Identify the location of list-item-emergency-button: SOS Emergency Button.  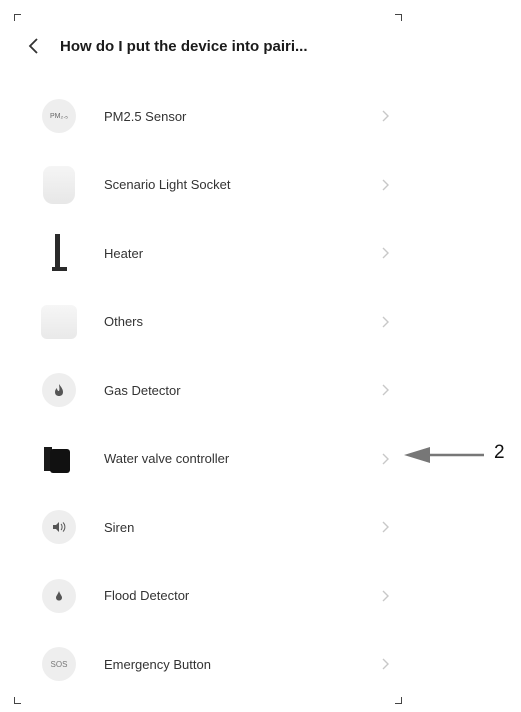
(208, 664).